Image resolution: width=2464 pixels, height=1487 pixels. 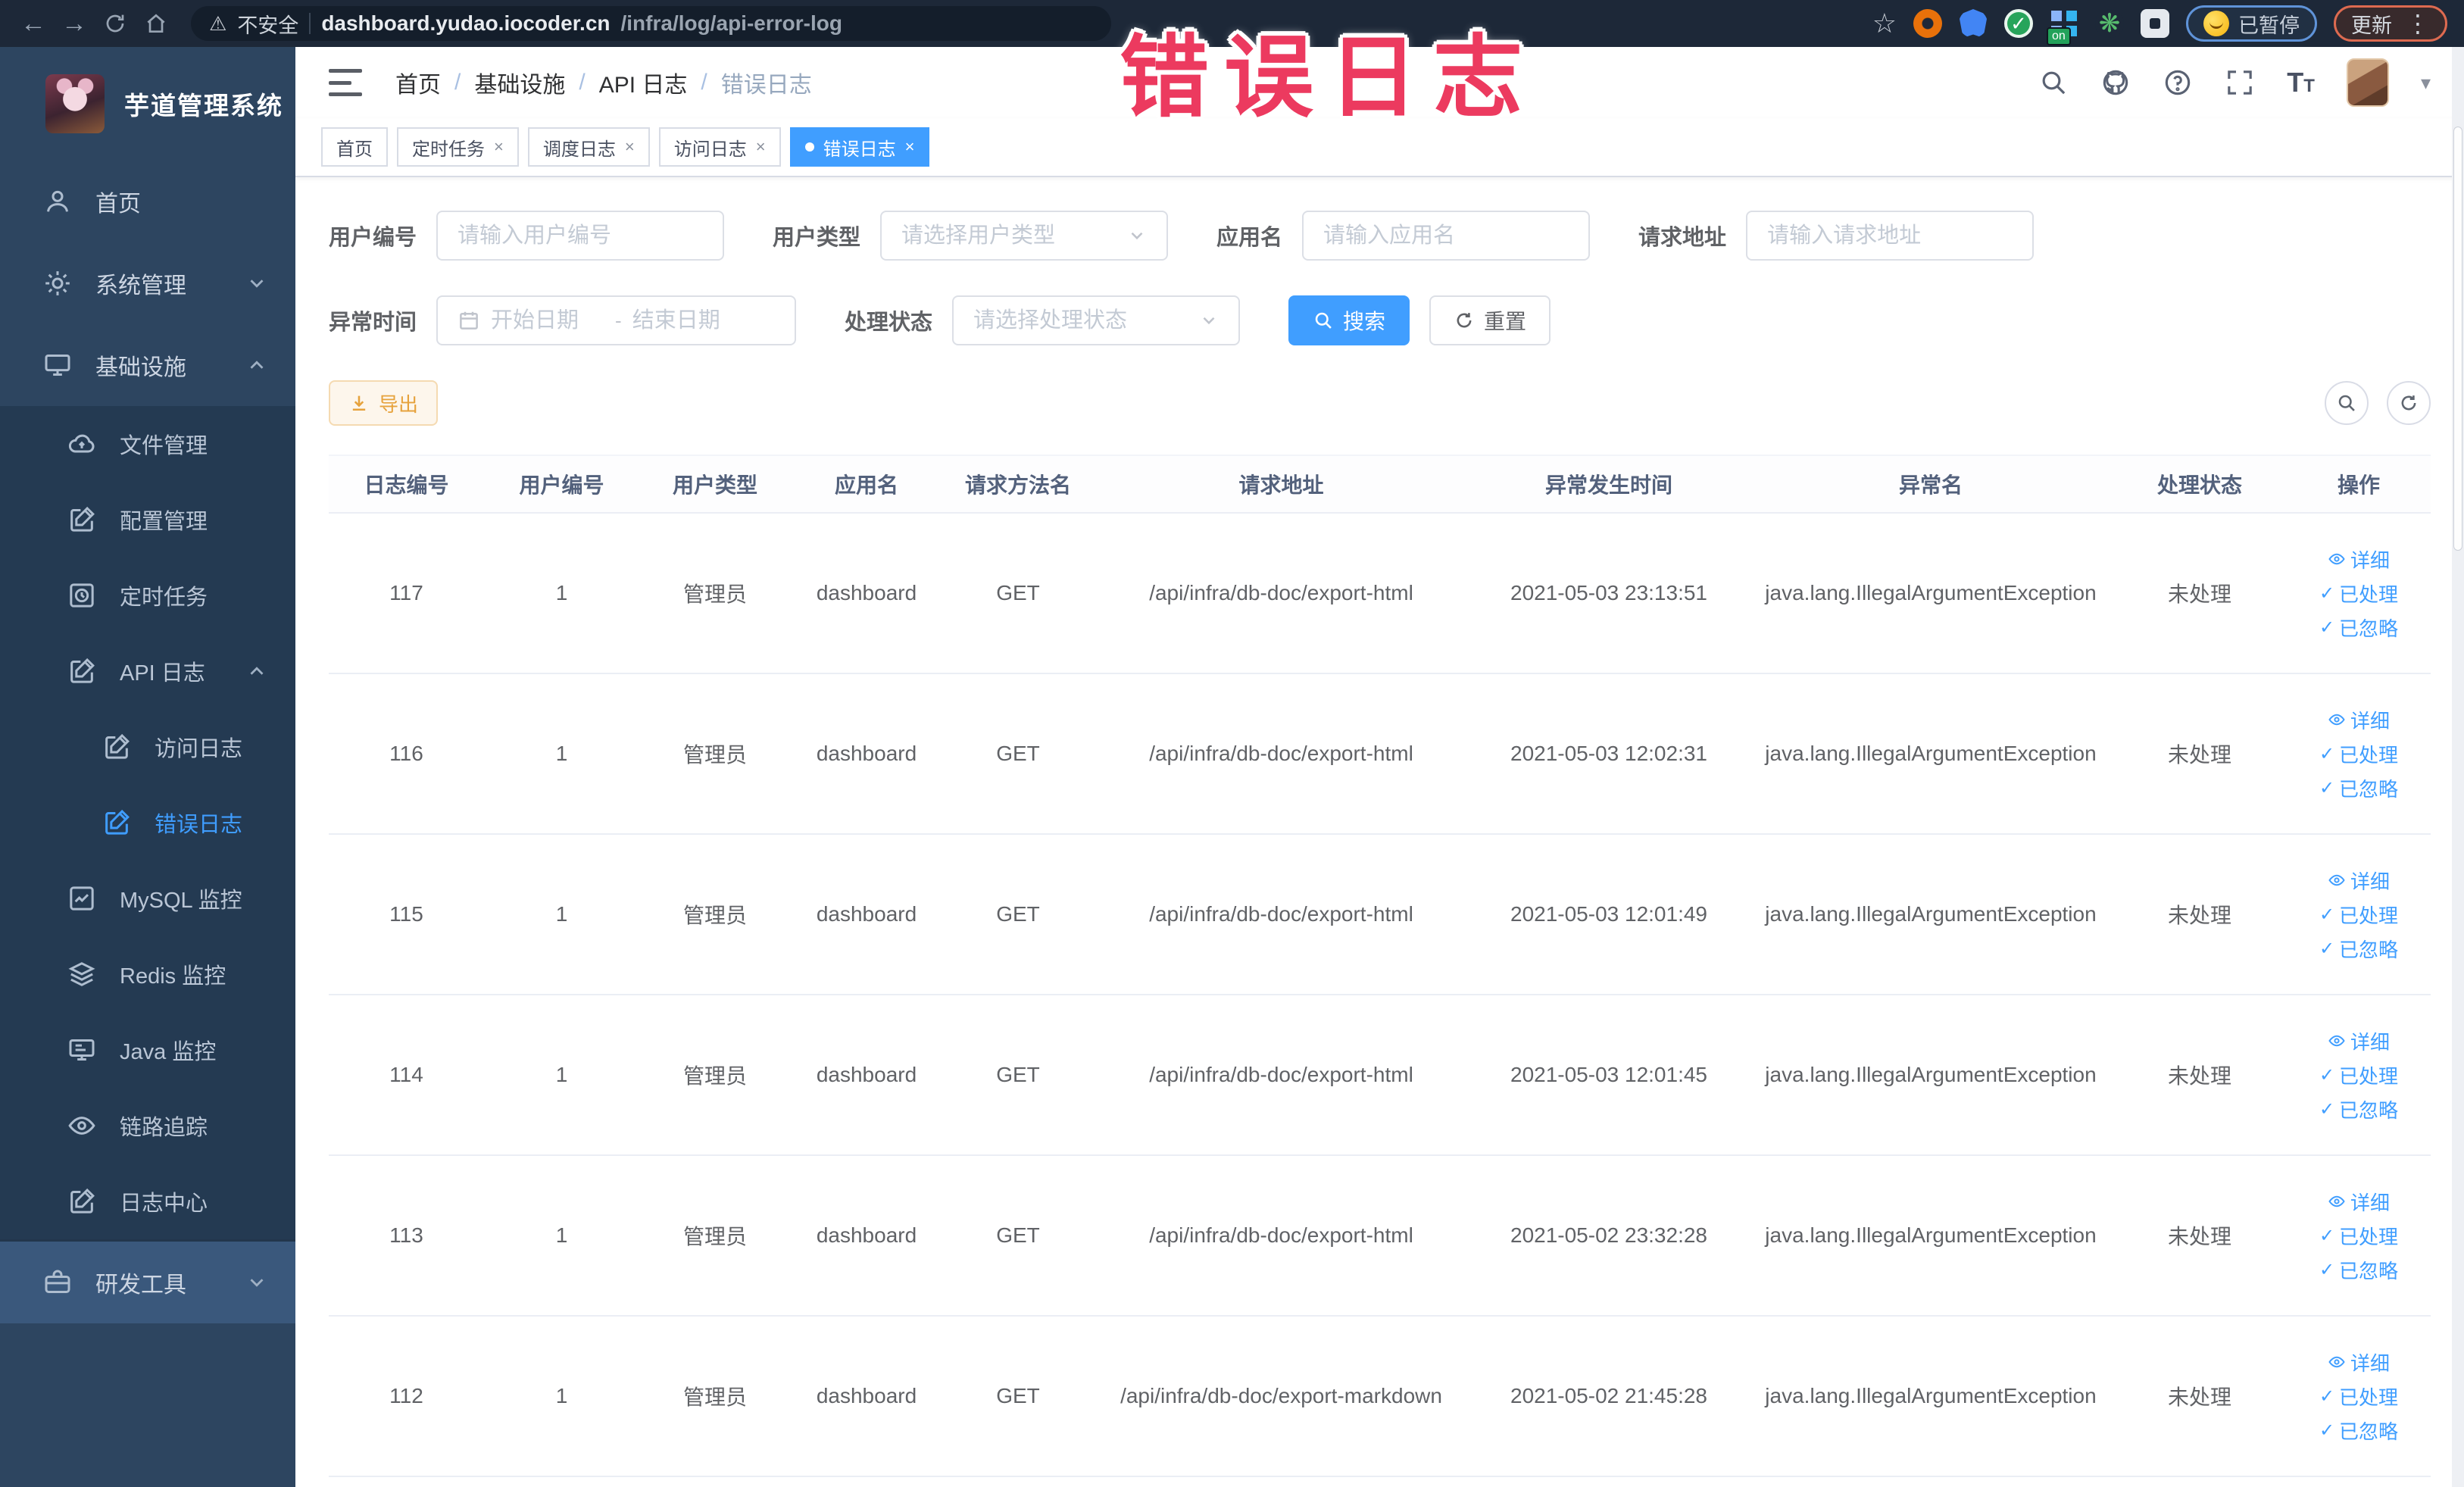 What do you see at coordinates (2418, 23) in the screenshot?
I see `browser-menu-icon: ⋮` at bounding box center [2418, 23].